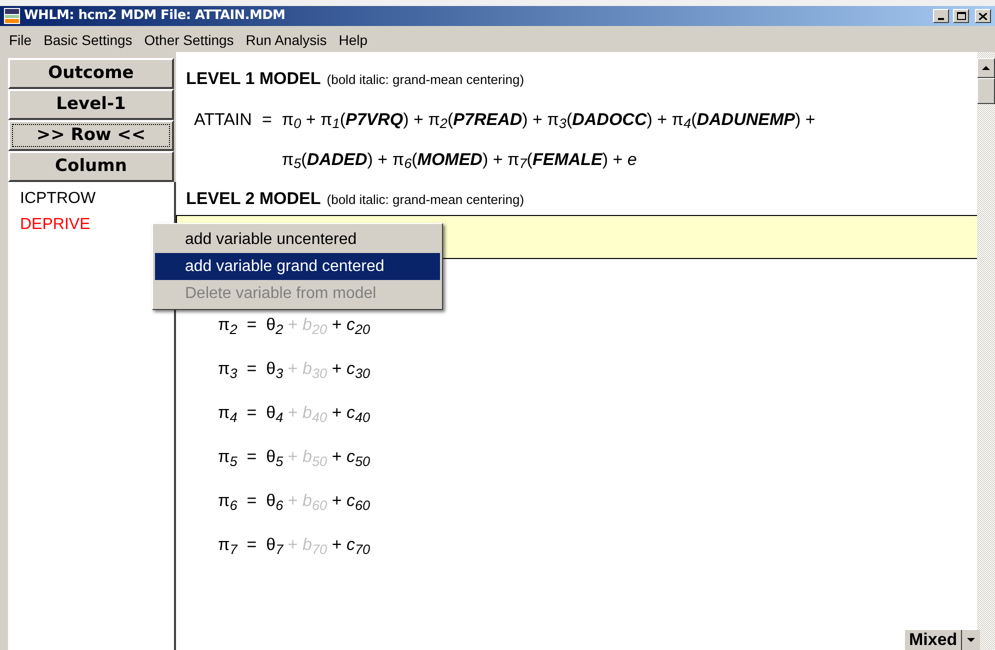 This screenshot has width=995, height=650. What do you see at coordinates (91, 73) in the screenshot?
I see `sidebar-button: Outcome` at bounding box center [91, 73].